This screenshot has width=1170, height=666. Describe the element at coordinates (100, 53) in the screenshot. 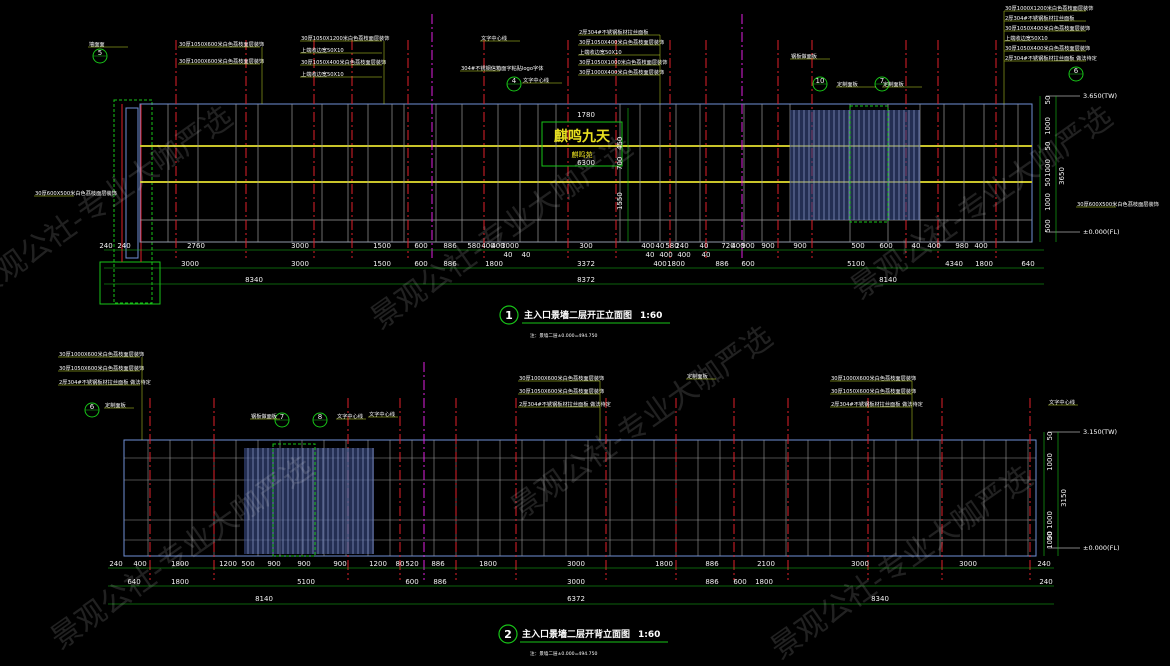

I see `bubble-number: 5` at that location.